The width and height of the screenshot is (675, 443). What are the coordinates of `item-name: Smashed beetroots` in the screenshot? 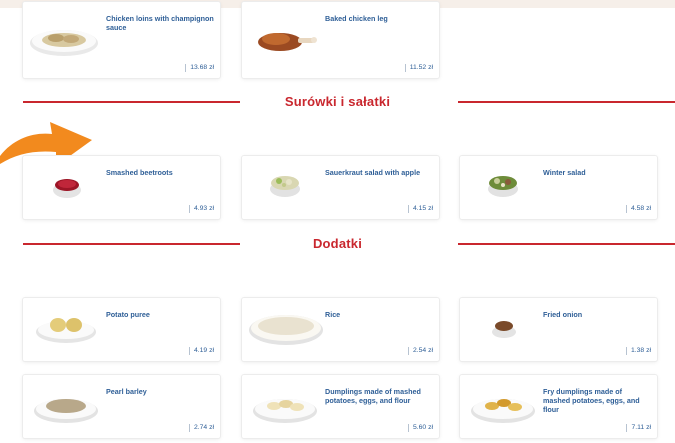 It's located at (160, 172).